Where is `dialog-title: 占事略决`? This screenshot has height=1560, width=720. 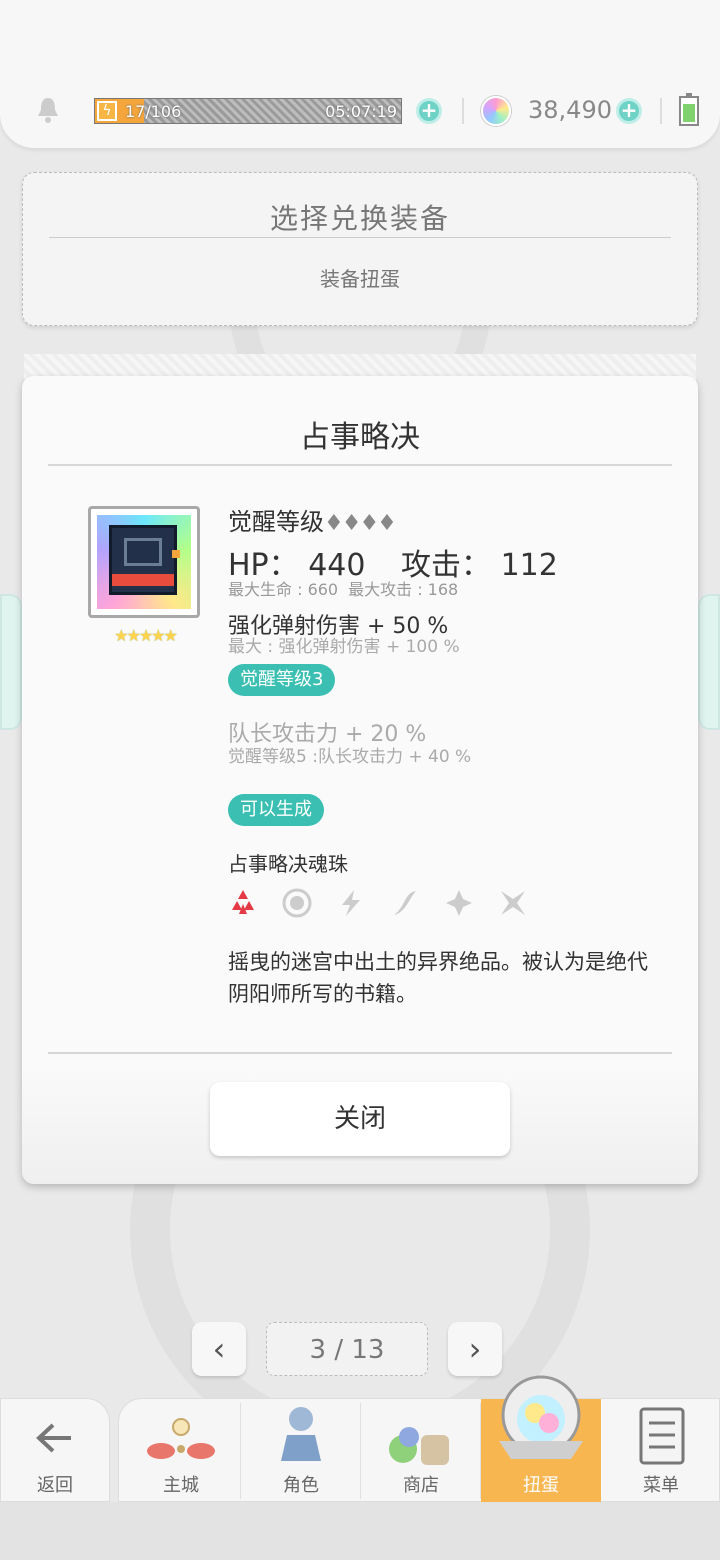
dialog-title: 占事略决 is located at coordinates (360, 437).